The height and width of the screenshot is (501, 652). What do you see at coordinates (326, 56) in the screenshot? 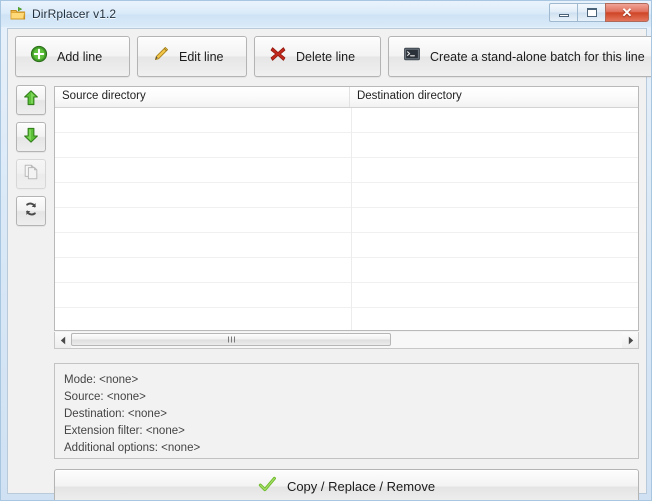
I see `delete-line-label: Delete line` at bounding box center [326, 56].